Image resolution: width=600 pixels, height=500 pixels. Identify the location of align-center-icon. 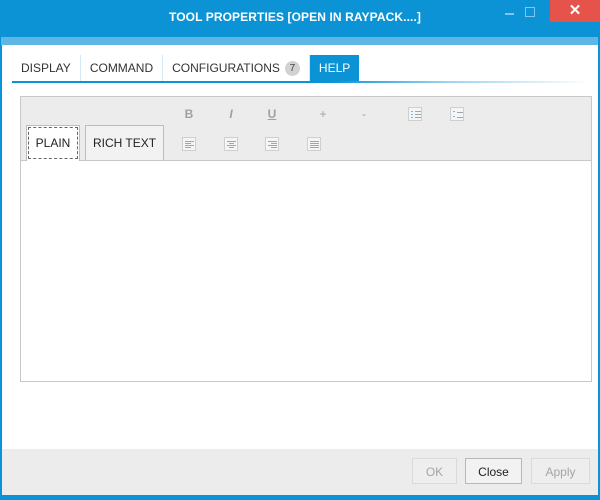
(231, 144).